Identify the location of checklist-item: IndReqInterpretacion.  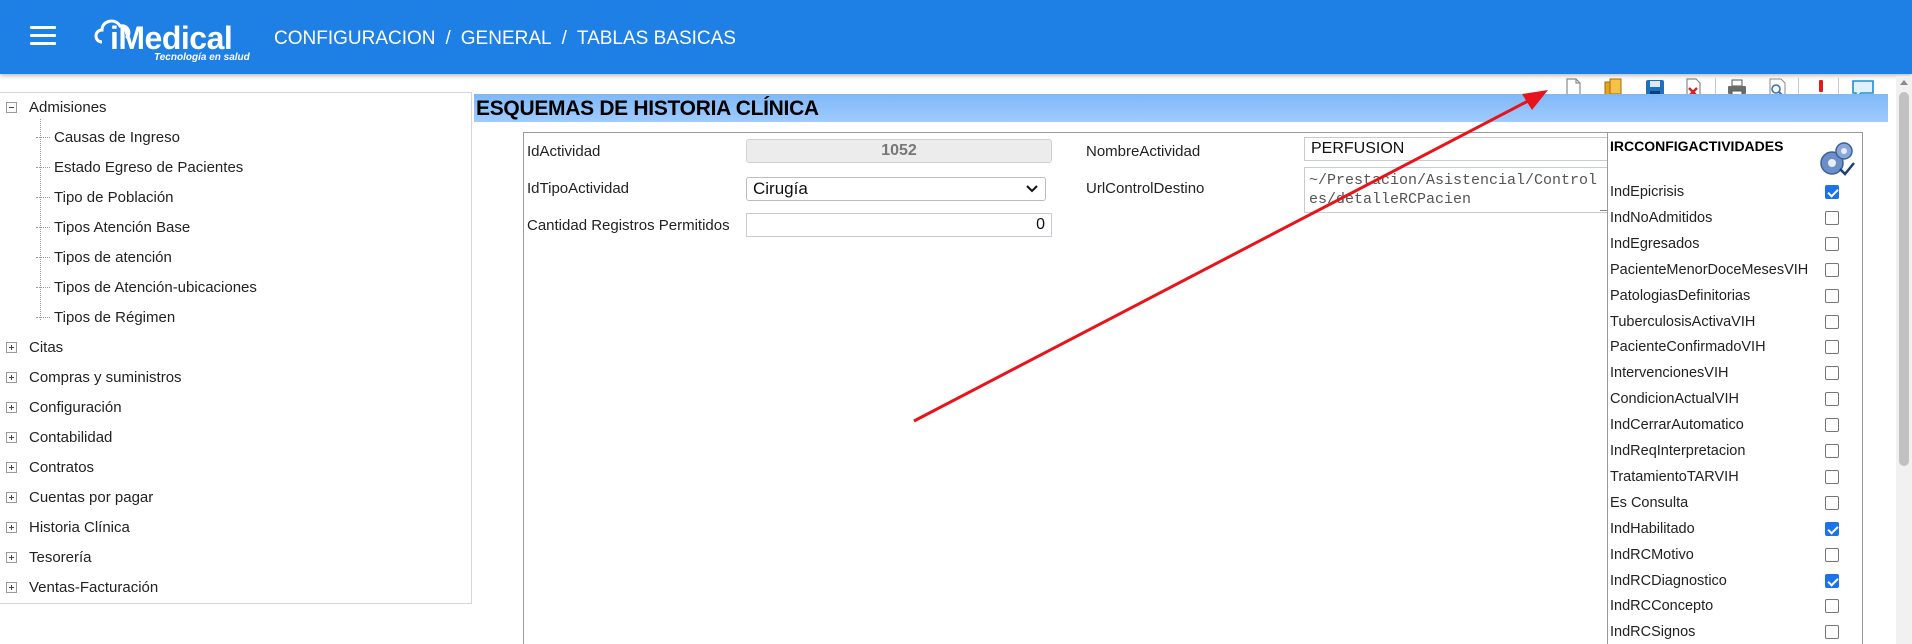
(1735, 451).